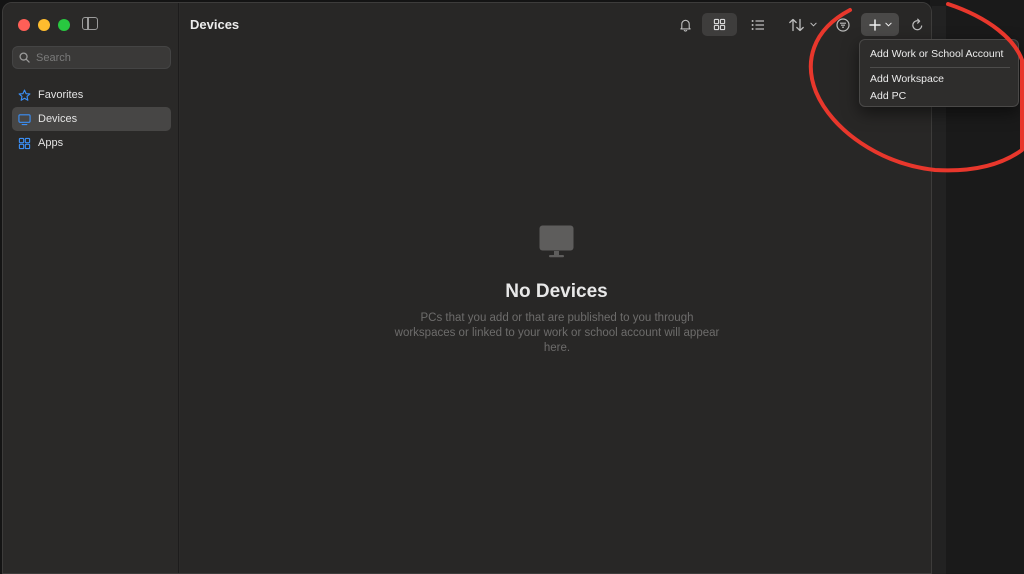 Image resolution: width=1024 pixels, height=574 pixels. I want to click on filter-icon, so click(843, 24).